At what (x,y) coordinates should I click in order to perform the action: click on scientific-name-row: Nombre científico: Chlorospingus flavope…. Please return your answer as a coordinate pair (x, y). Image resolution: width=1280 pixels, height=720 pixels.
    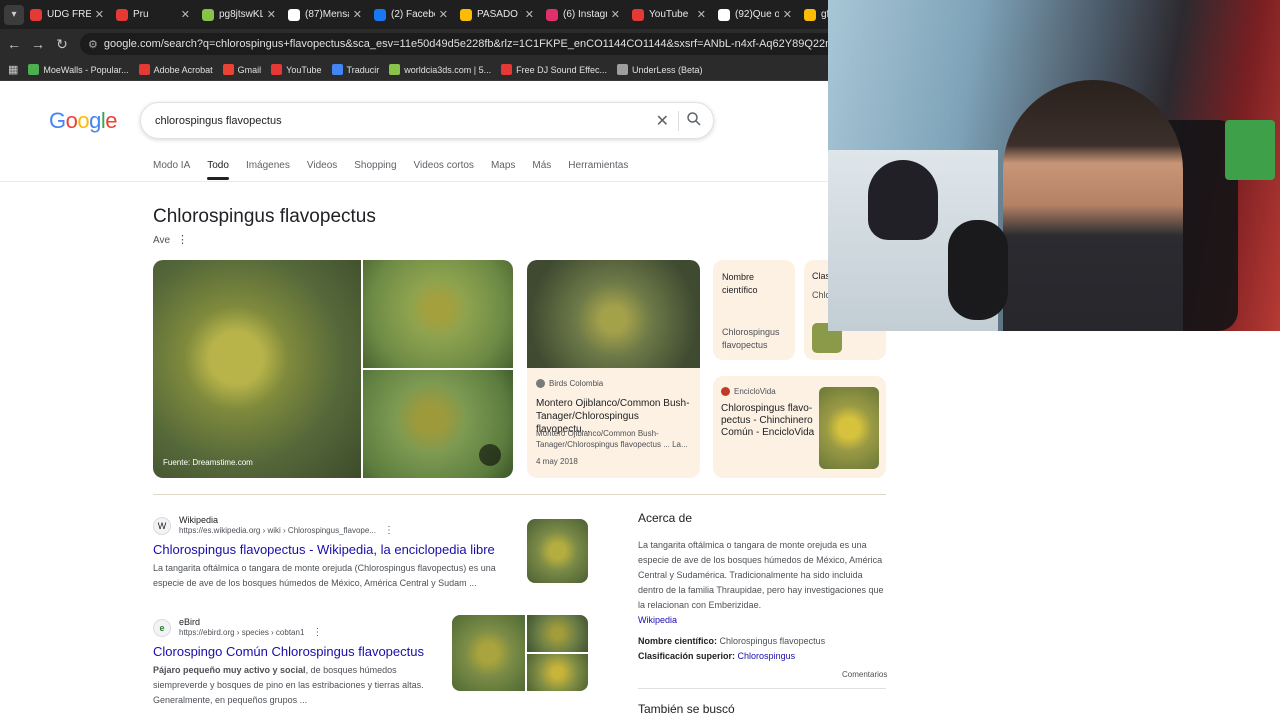
    Looking at the image, I should click on (731, 641).